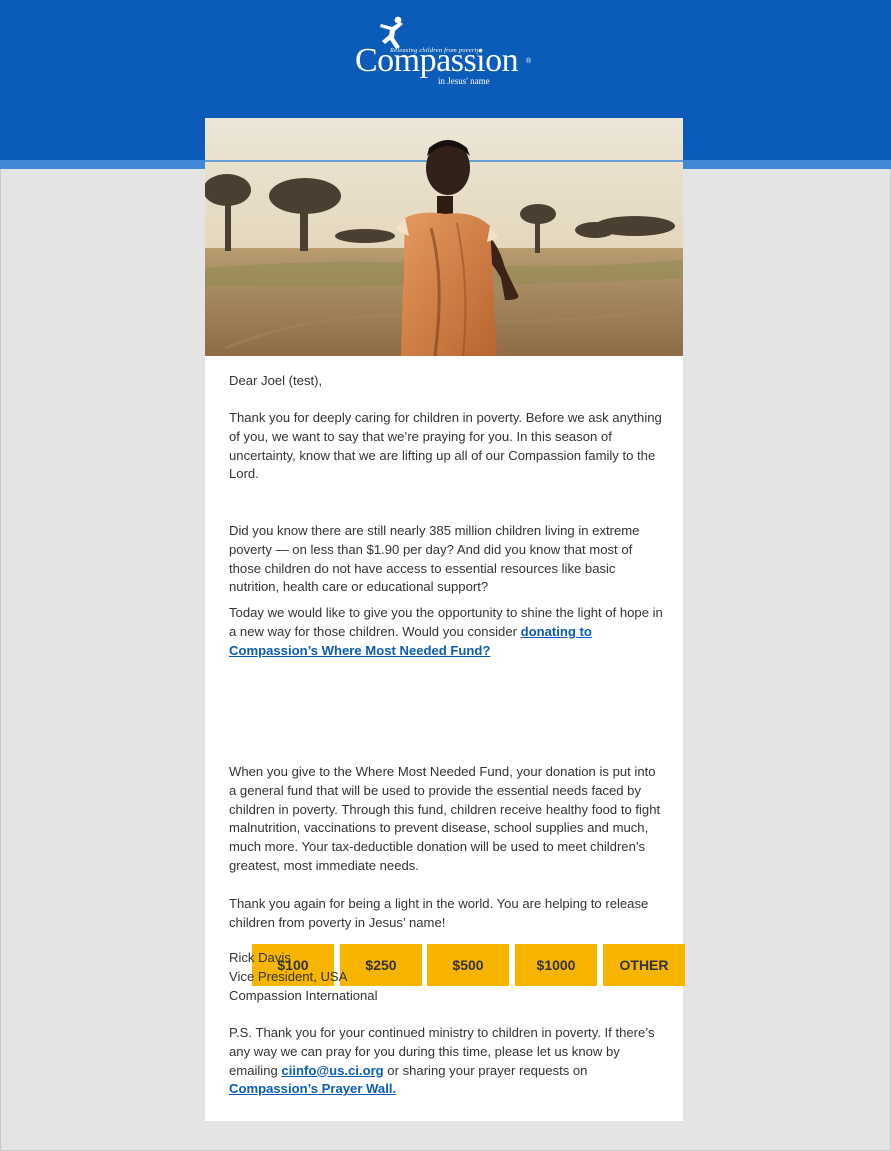  I want to click on email-address-link: ciinfo@us.ci.org, so click(332, 1070).